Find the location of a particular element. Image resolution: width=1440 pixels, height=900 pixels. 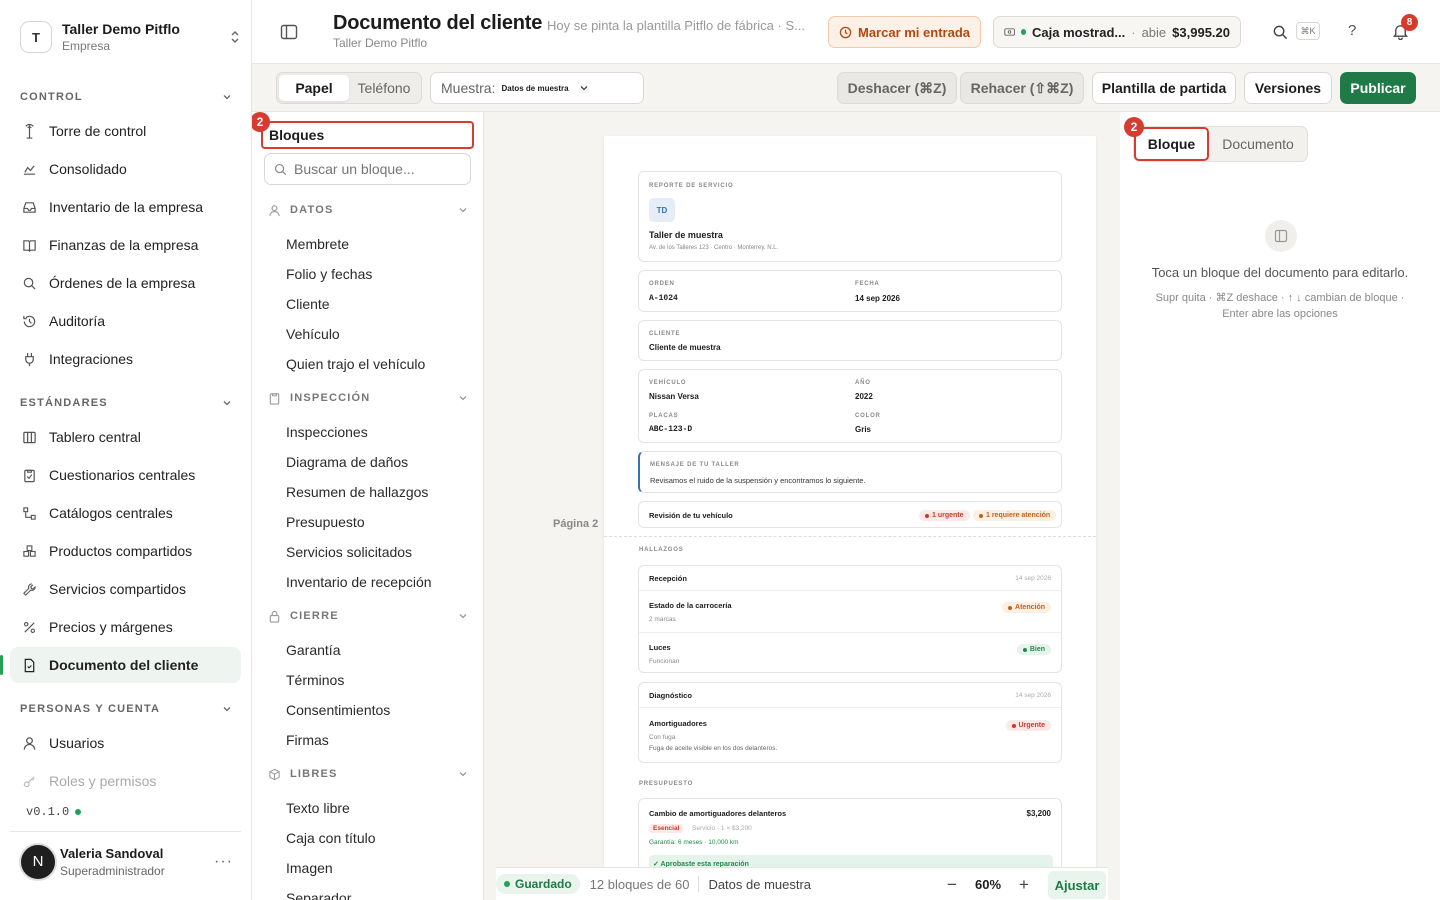

fit-button: Ajustar is located at coordinates (1077, 885).